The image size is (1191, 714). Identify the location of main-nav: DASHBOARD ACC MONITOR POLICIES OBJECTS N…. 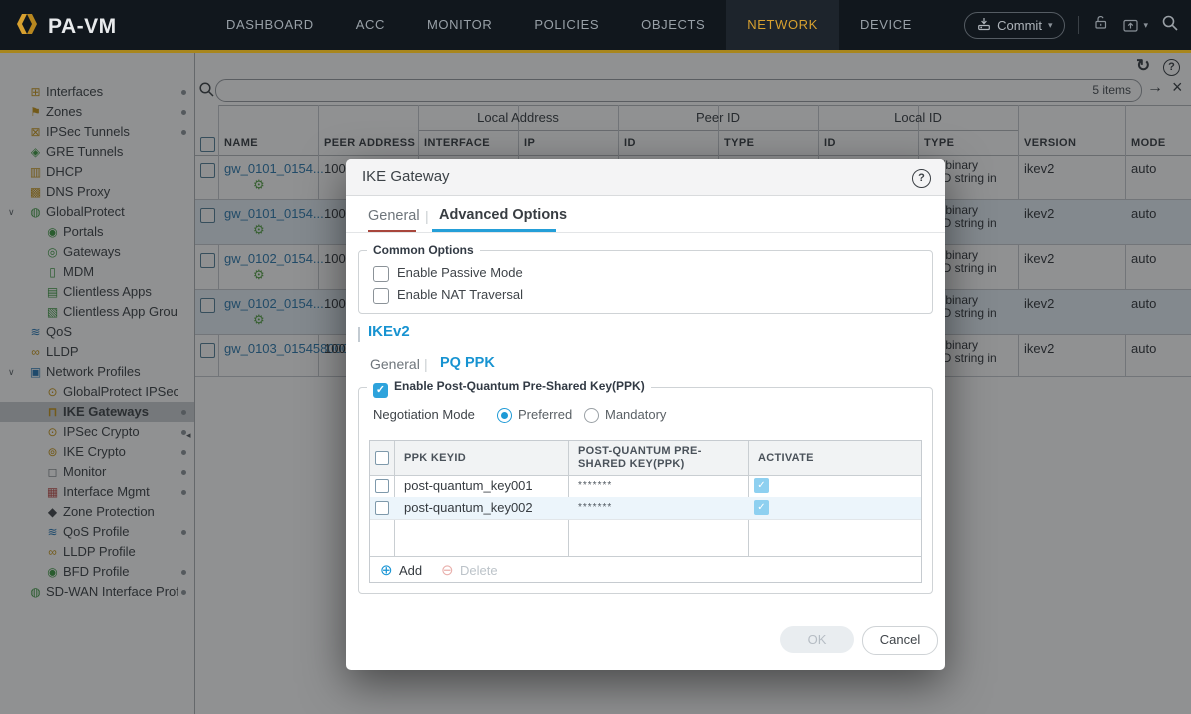
(569, 25).